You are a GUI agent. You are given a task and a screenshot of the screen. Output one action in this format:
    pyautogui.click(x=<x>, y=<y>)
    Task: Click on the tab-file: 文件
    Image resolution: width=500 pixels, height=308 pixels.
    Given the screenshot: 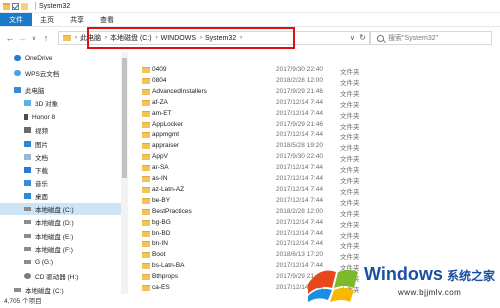 What is the action you would take?
    pyautogui.click(x=16, y=19)
    